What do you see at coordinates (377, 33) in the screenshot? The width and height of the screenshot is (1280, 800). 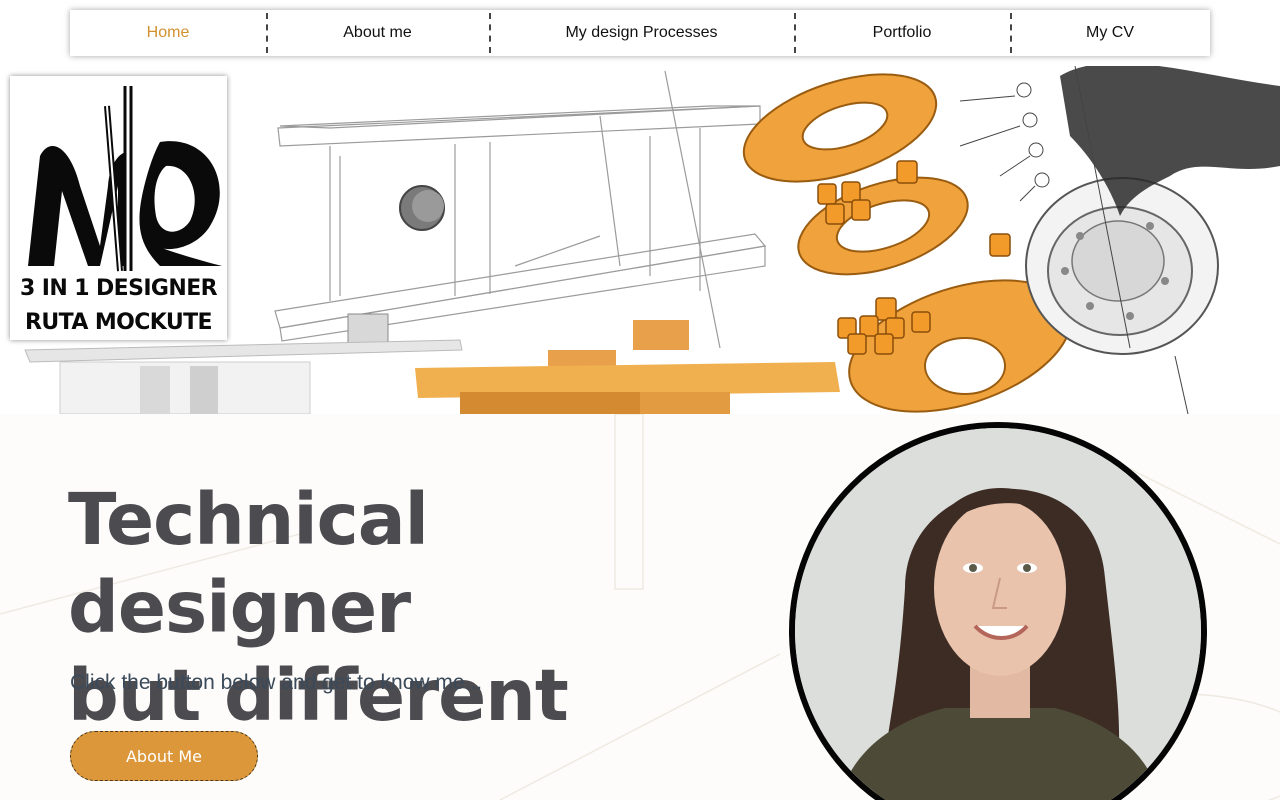 I see `nav-about-me: About me` at bounding box center [377, 33].